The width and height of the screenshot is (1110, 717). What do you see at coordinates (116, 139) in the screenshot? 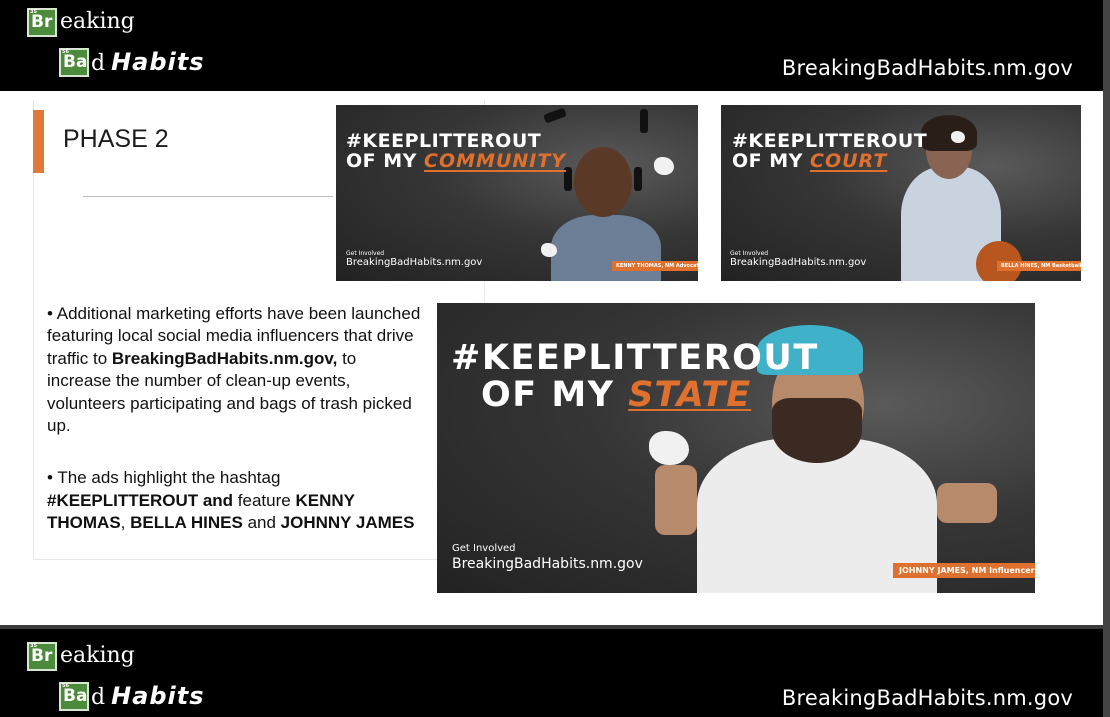
I see `slide-title: PHASE 2` at bounding box center [116, 139].